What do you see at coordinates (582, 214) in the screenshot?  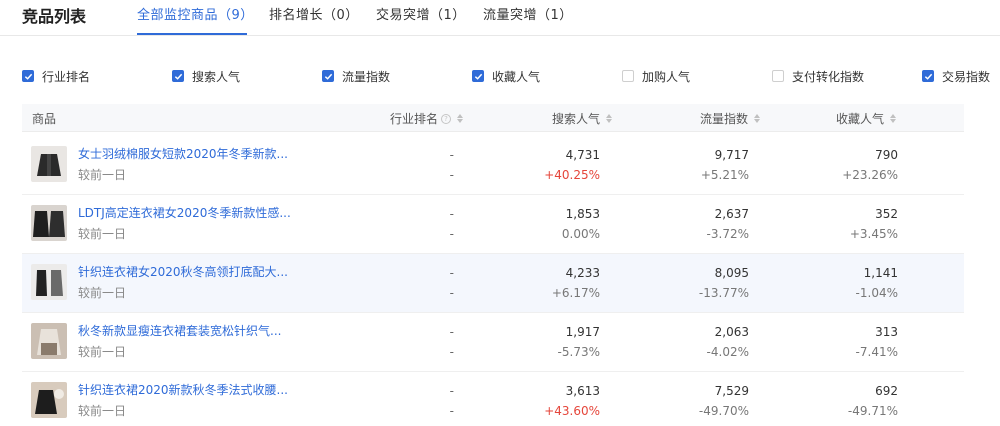 I see `search-popularity-value: 1,853` at bounding box center [582, 214].